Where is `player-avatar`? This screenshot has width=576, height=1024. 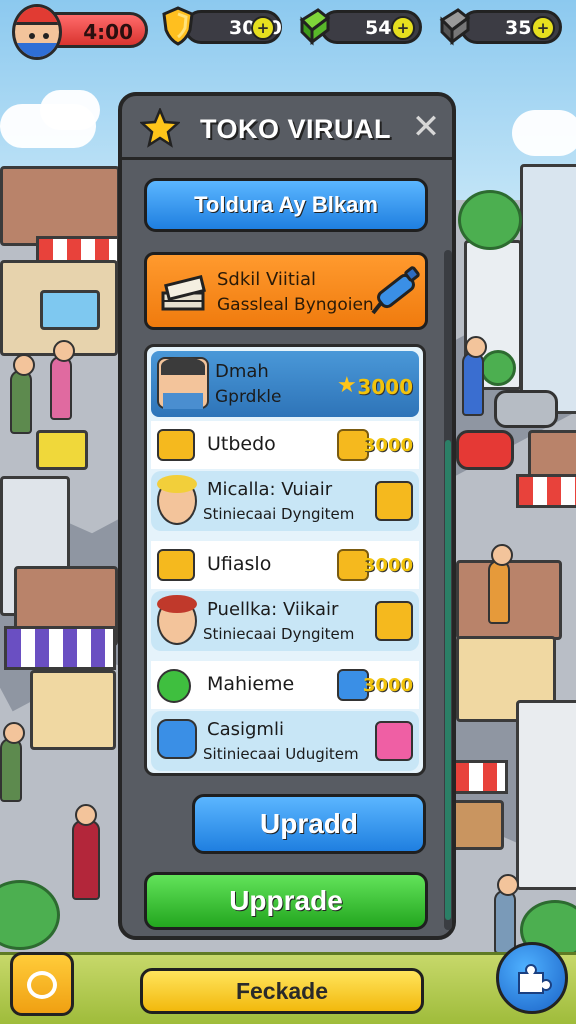
player-avatar is located at coordinates (37, 32).